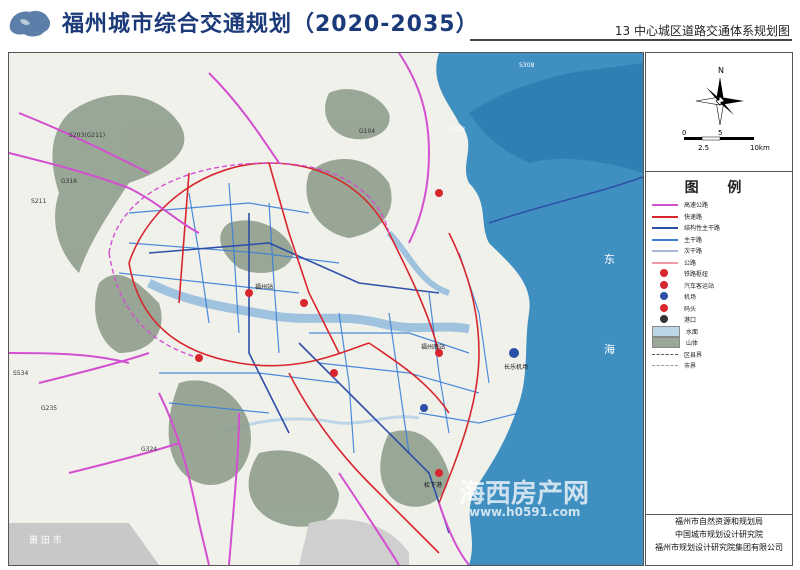 Image resolution: width=800 pixels, height=570 pixels. I want to click on credit-line: 中国城市规划设计研究院, so click(719, 534).